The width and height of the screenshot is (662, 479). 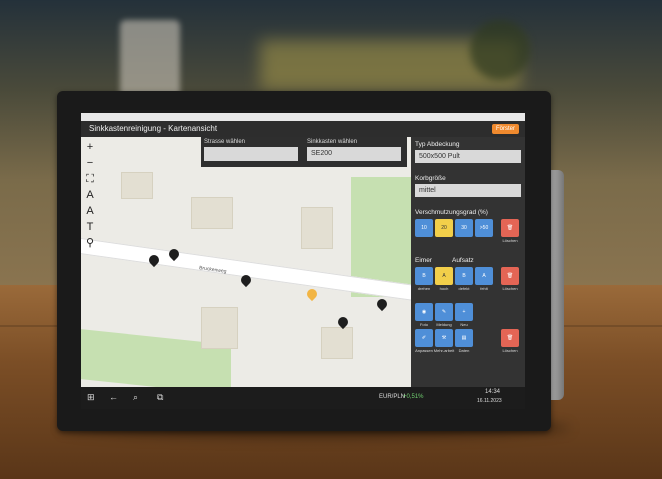 I want to click on soiling-10-button: 10, so click(x=424, y=228).